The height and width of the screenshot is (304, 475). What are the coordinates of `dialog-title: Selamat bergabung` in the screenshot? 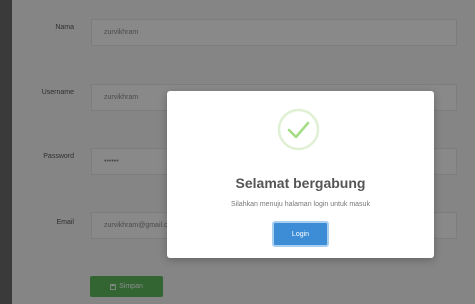 It's located at (300, 183).